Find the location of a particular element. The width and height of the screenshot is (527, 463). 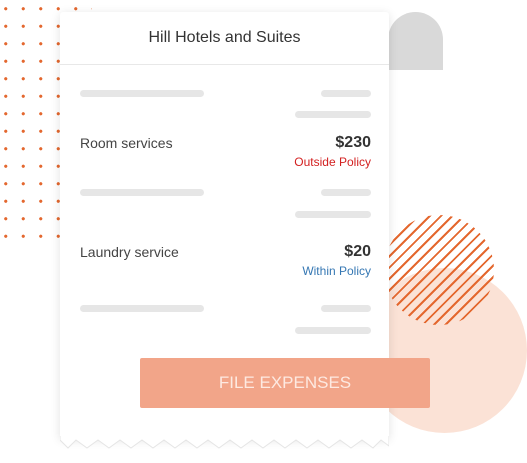

hatched-circle-decoration is located at coordinates (439, 270).